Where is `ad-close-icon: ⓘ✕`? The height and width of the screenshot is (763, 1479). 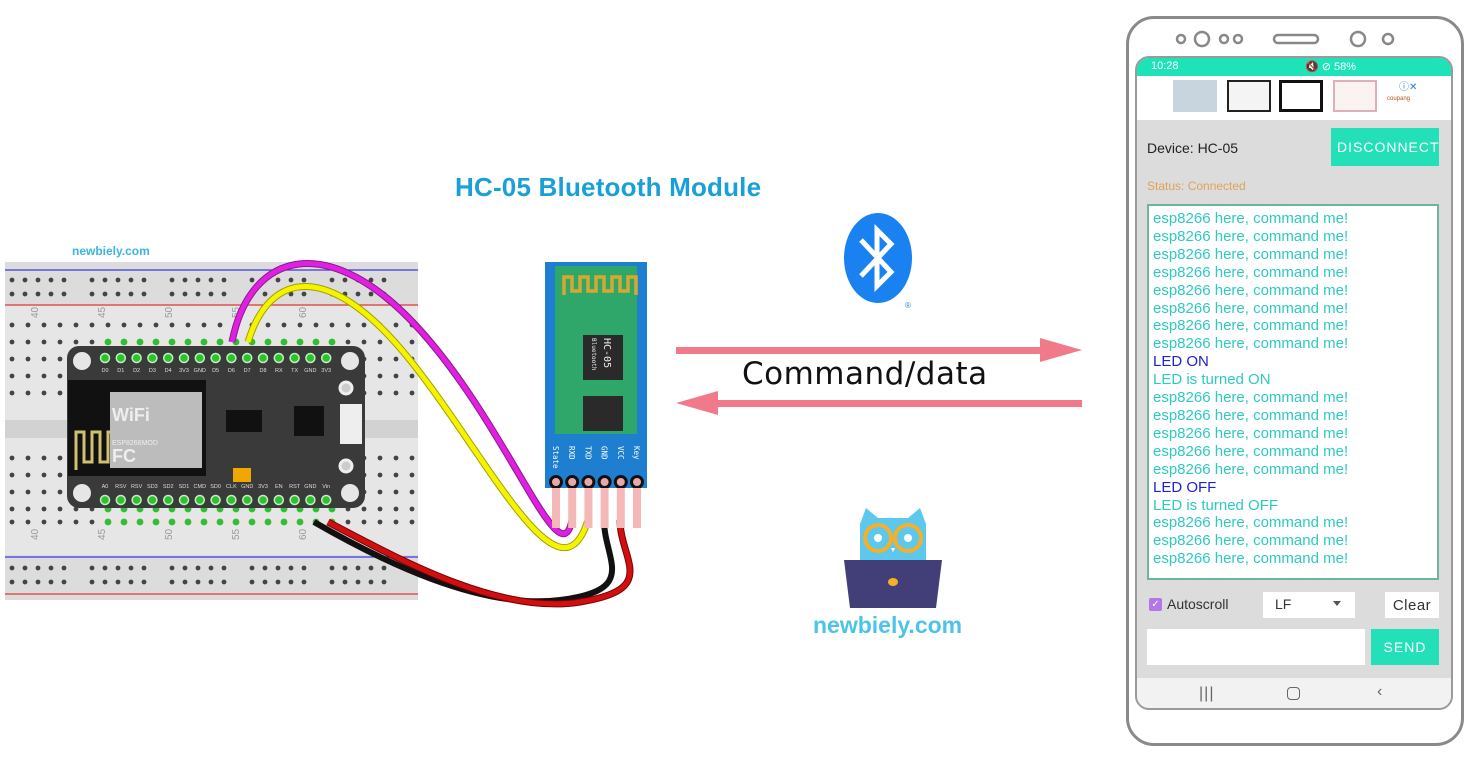
ad-close-icon: ⓘ✕ is located at coordinates (1408, 85).